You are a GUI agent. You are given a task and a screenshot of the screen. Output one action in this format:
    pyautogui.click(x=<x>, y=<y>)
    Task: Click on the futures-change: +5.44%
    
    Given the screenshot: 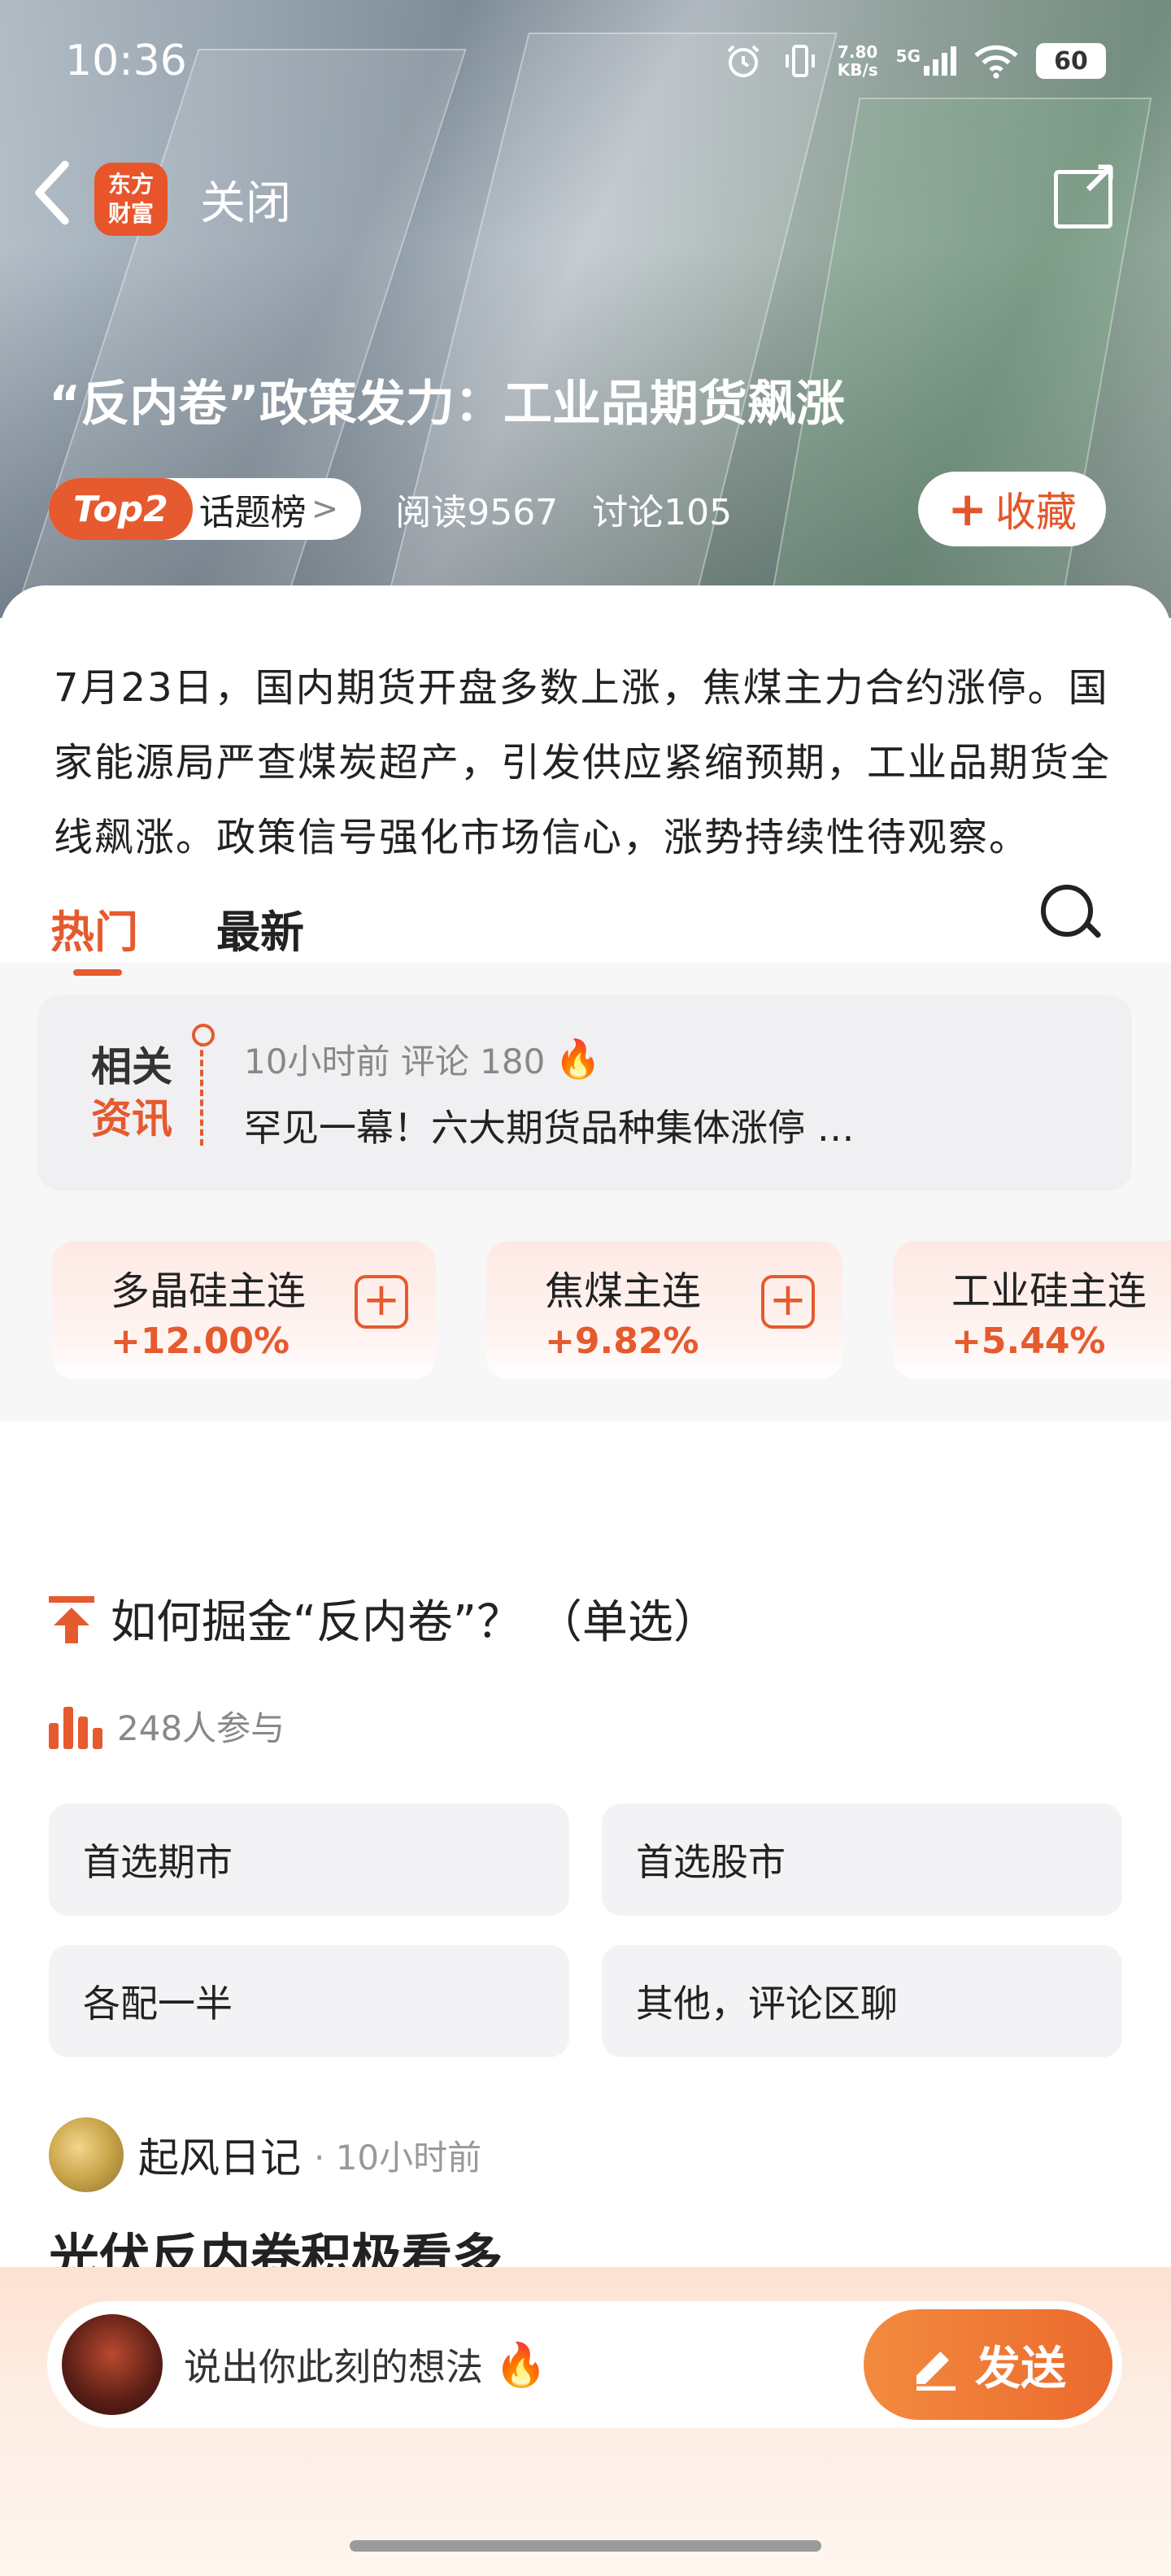 What is the action you would take?
    pyautogui.click(x=1028, y=1342)
    